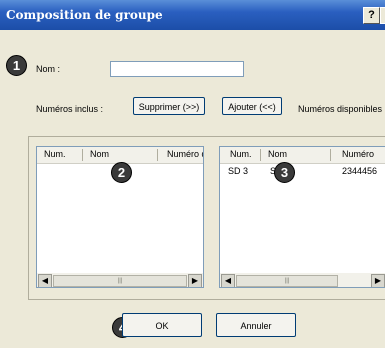  Describe the element at coordinates (238, 171) in the screenshot. I see `row-num: SD 3` at that location.